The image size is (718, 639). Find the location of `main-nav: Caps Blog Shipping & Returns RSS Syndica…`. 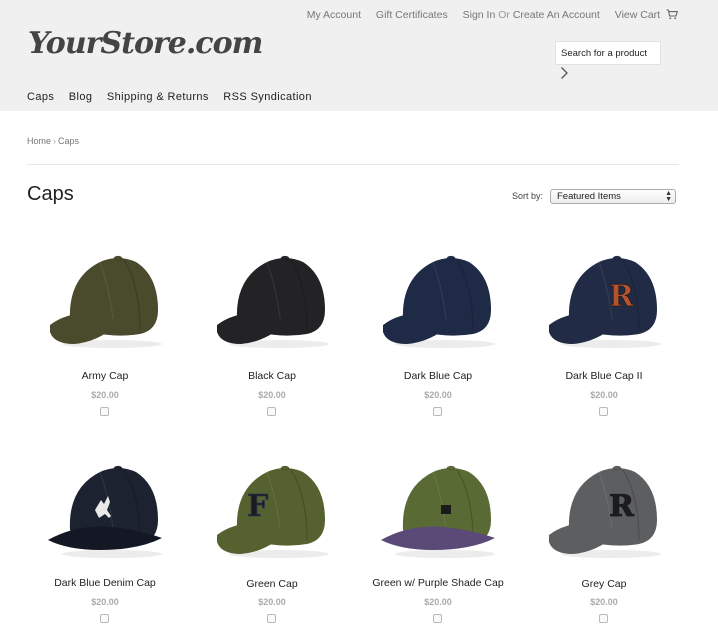

main-nav: Caps Blog Shipping & Returns RSS Syndica… is located at coordinates (175, 97).